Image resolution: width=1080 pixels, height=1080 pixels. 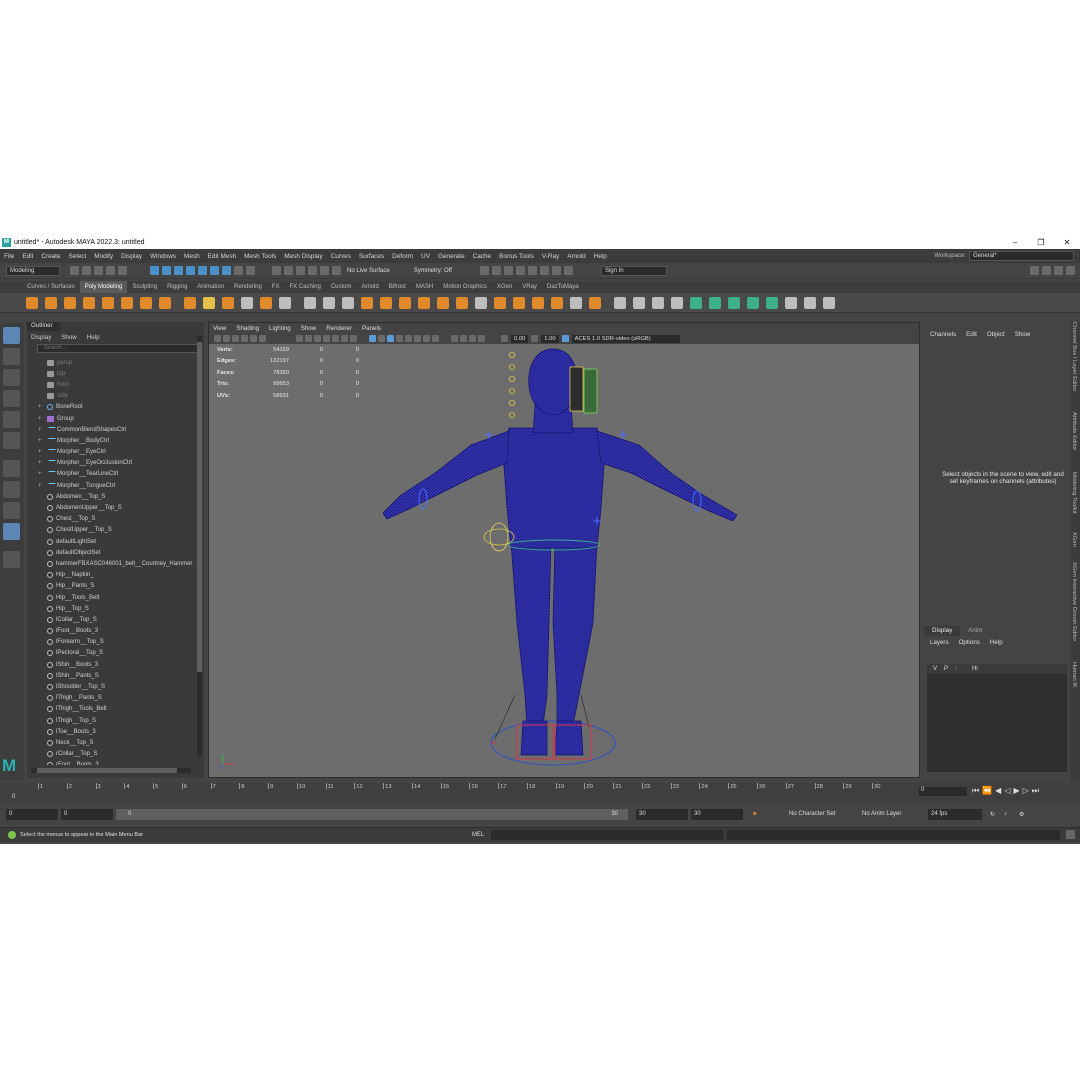 What do you see at coordinates (998, 791) in the screenshot?
I see `step-back-frame-icon: ◀` at bounding box center [998, 791].